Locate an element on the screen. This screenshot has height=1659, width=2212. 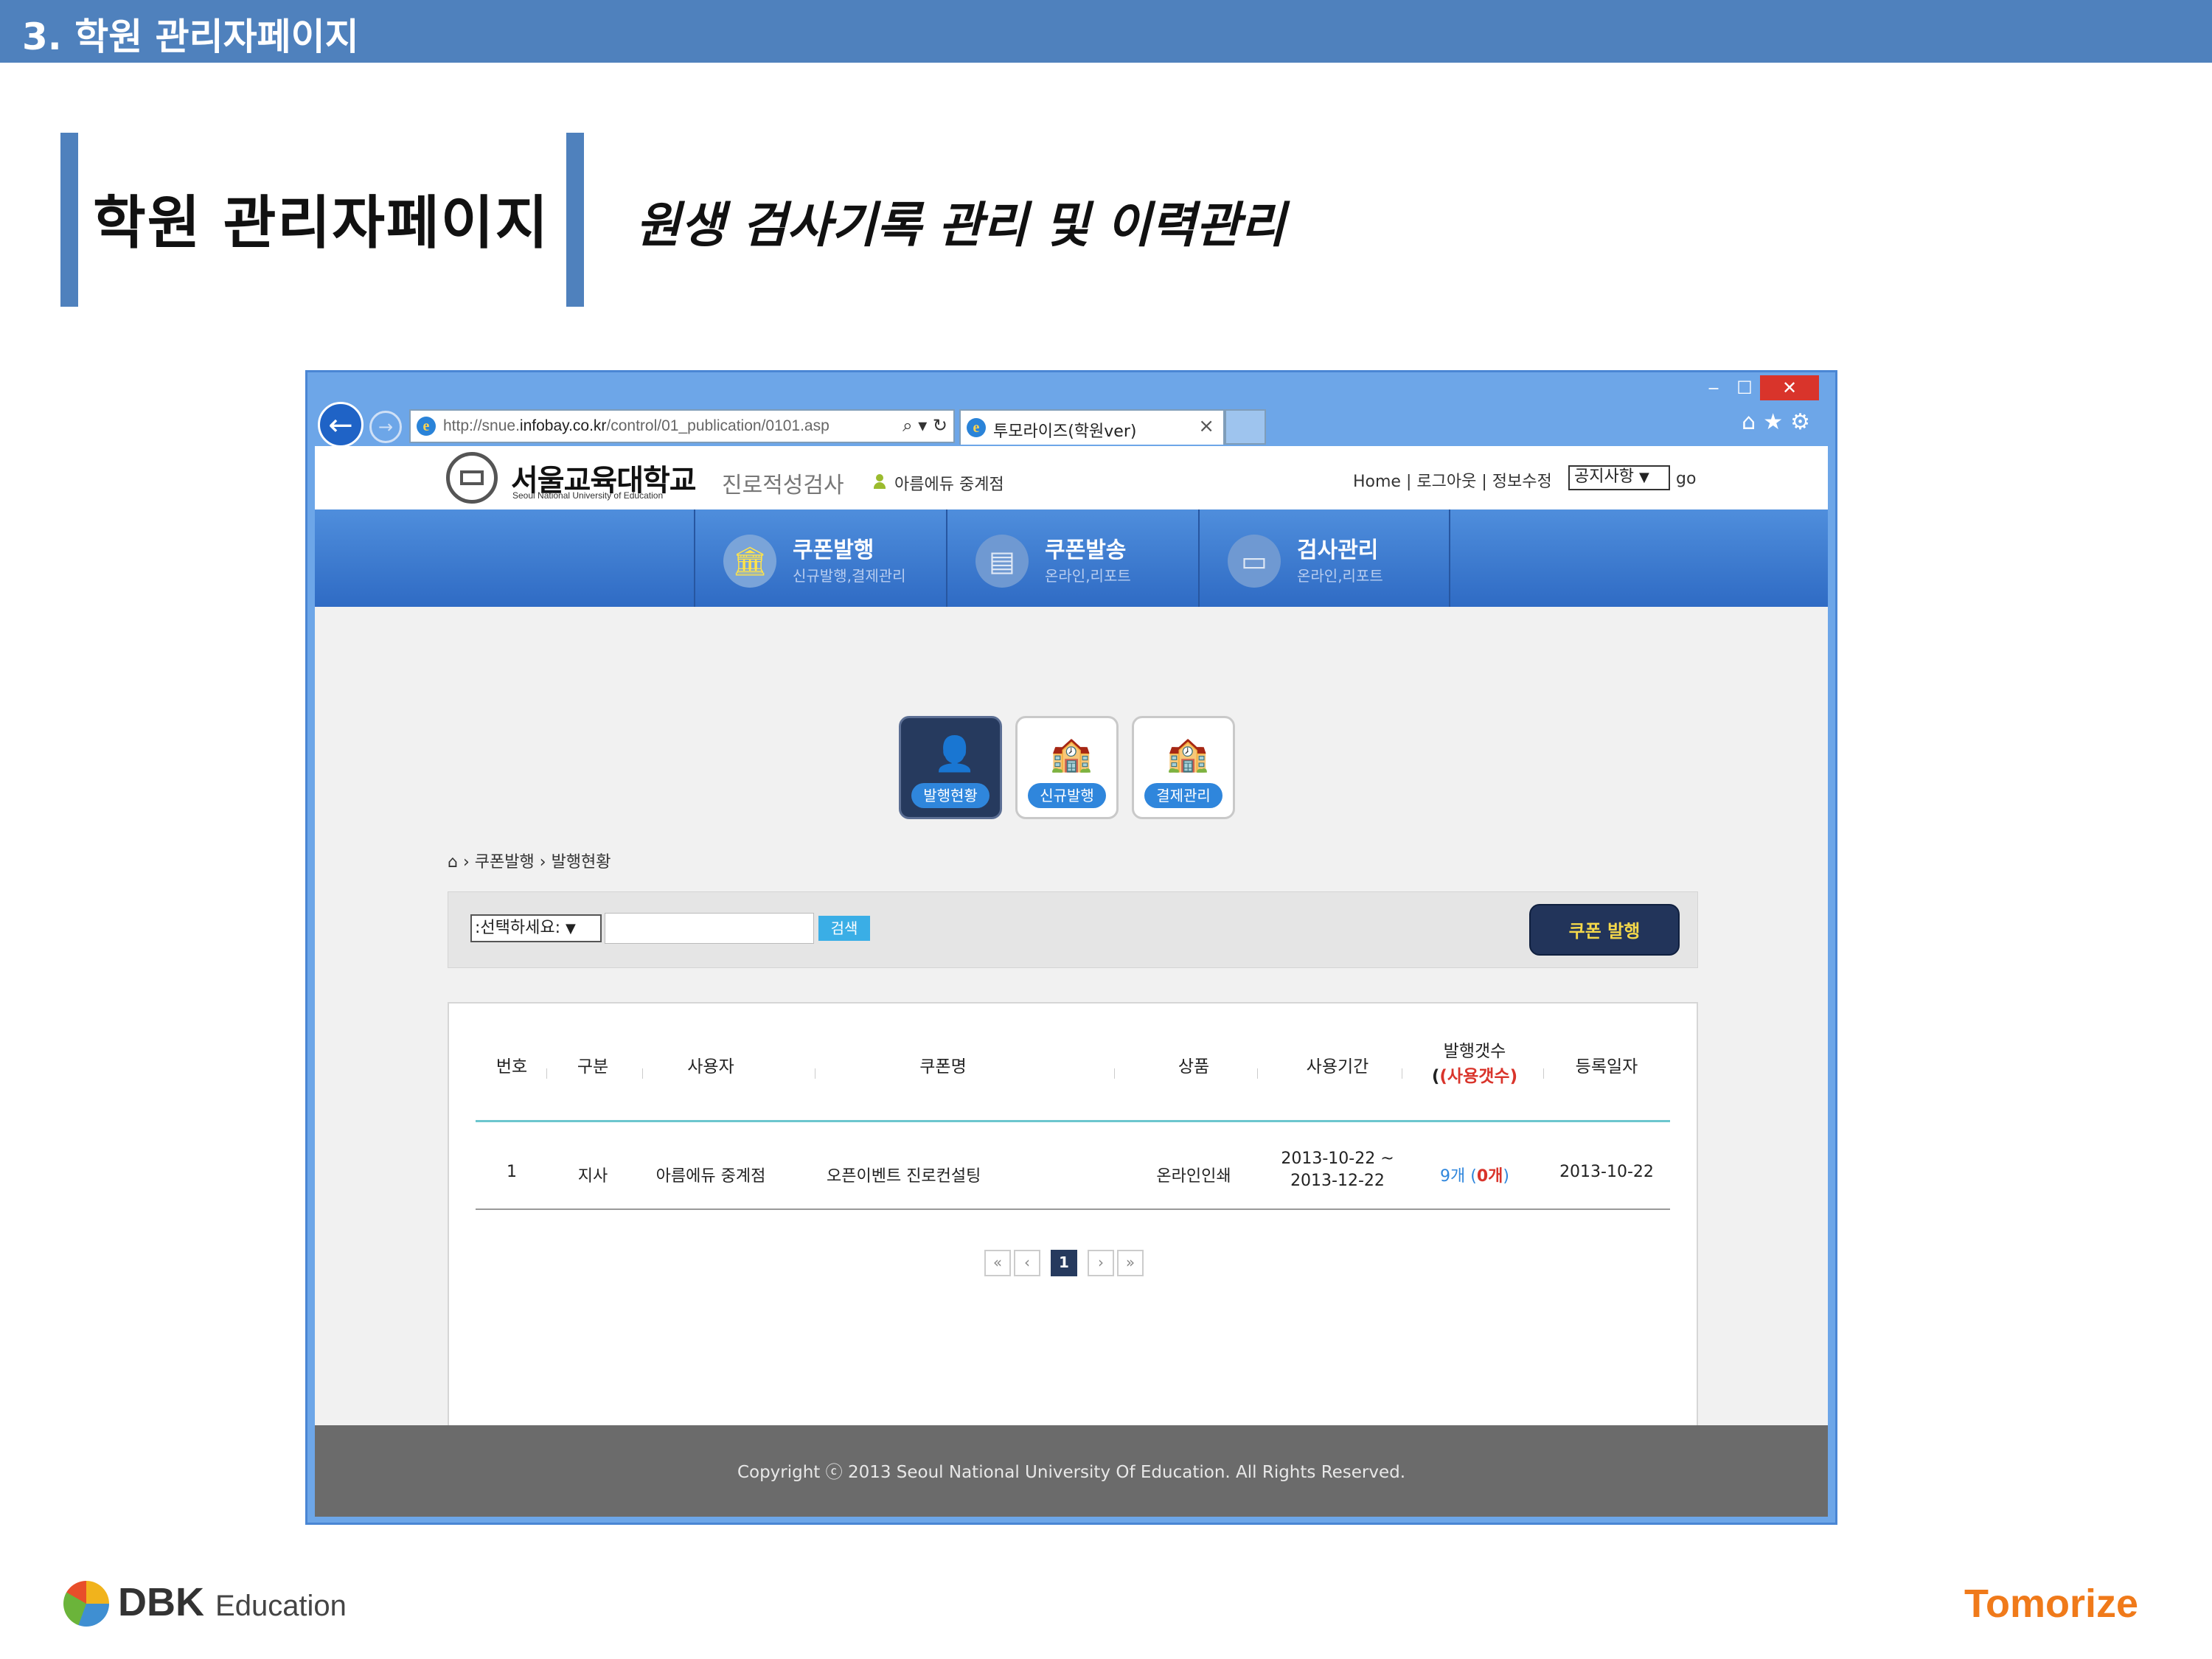
university-name-en: Seoul National University of Education is located at coordinates (588, 495).